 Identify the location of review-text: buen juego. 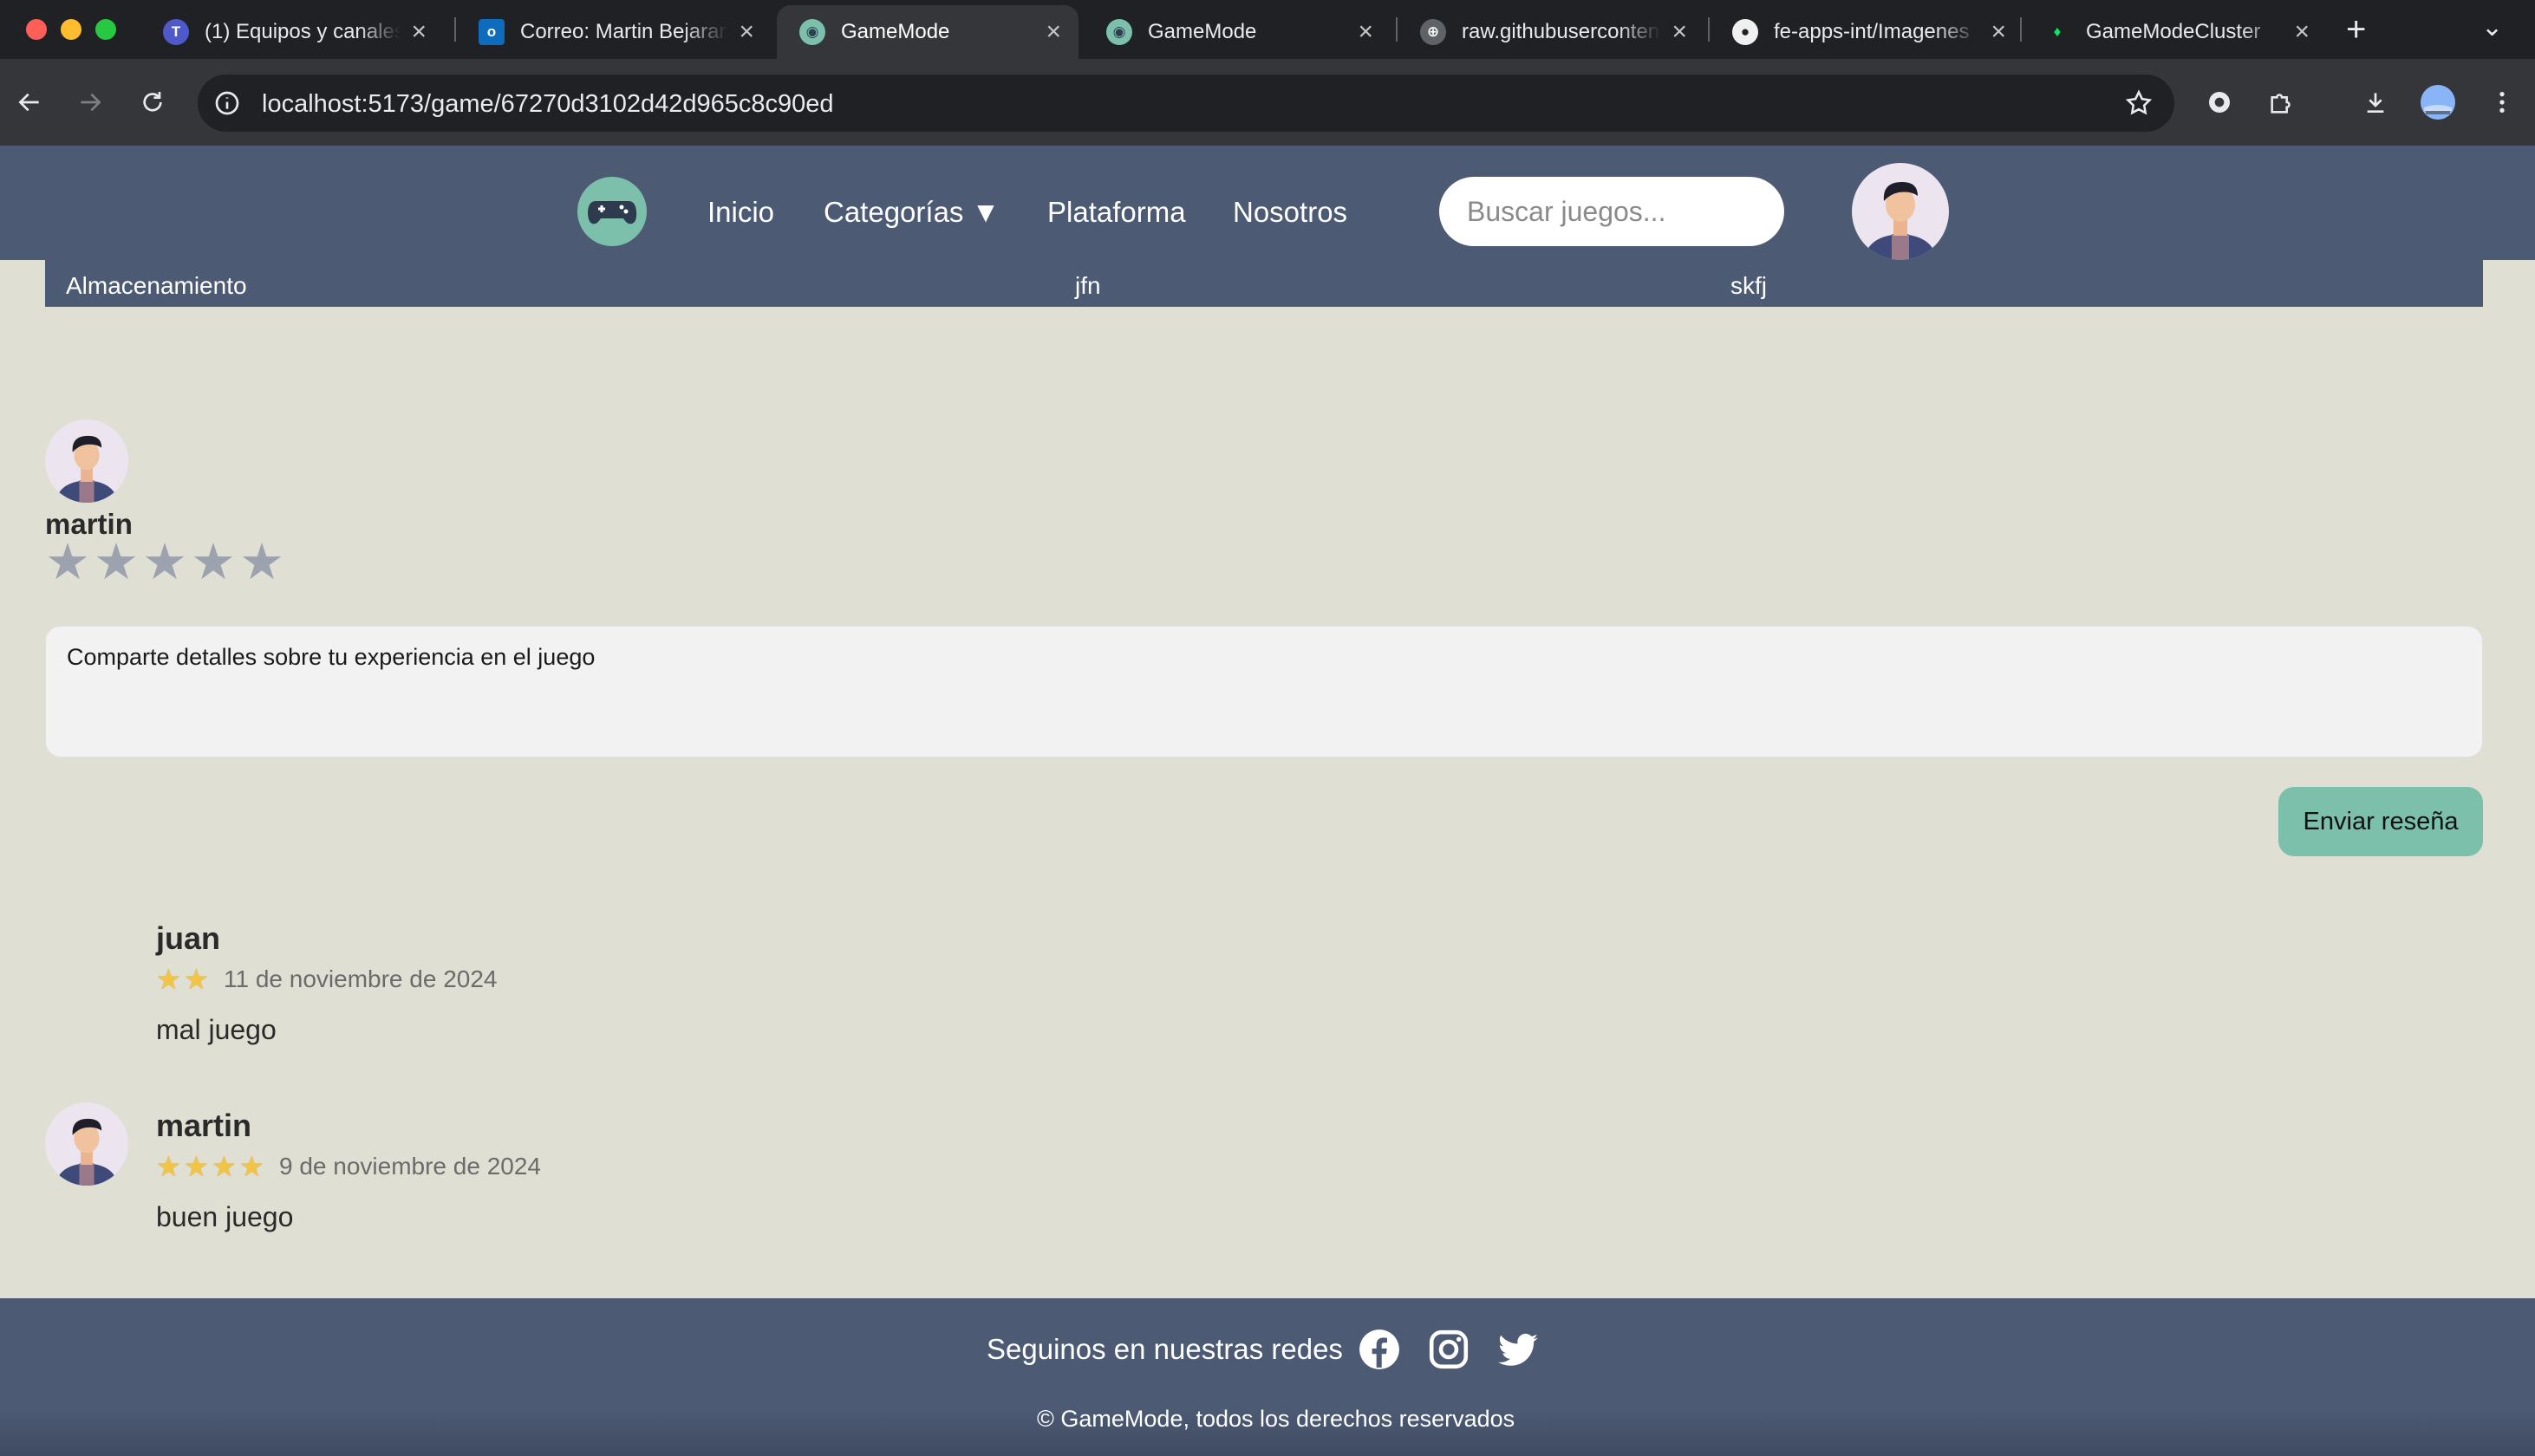
(225, 1216).